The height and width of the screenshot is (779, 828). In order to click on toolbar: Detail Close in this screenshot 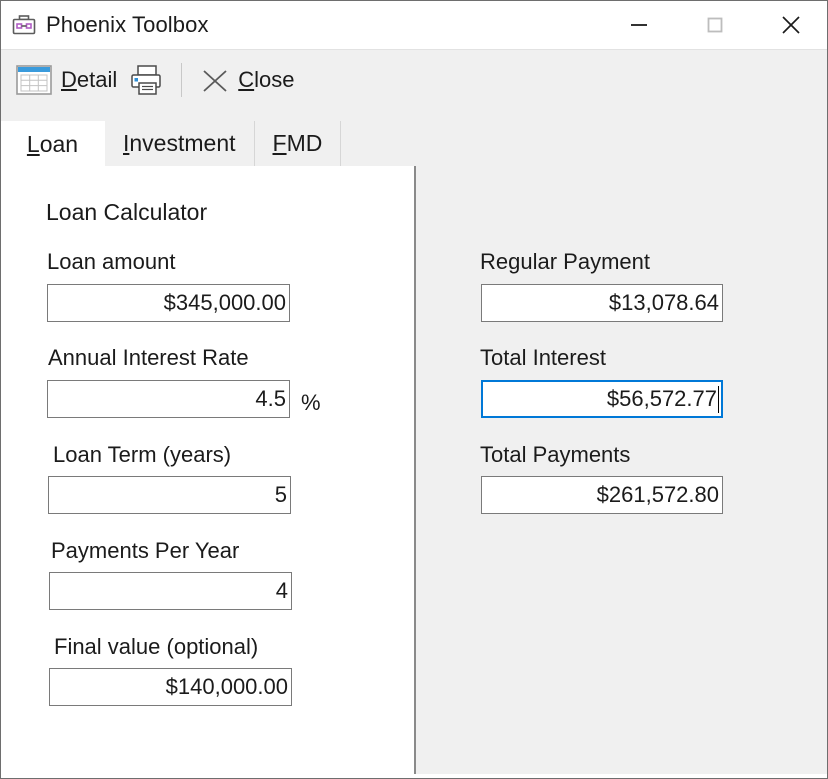, I will do `click(414, 79)`.